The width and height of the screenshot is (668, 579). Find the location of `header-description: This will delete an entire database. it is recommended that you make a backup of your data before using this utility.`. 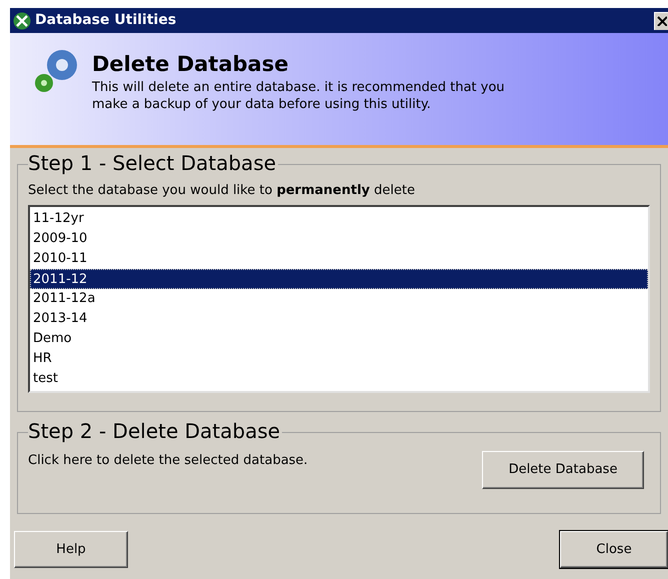

header-description: This will delete an entire database. it is recommended that you make a backup of your data before using this utility. is located at coordinates (299, 96).